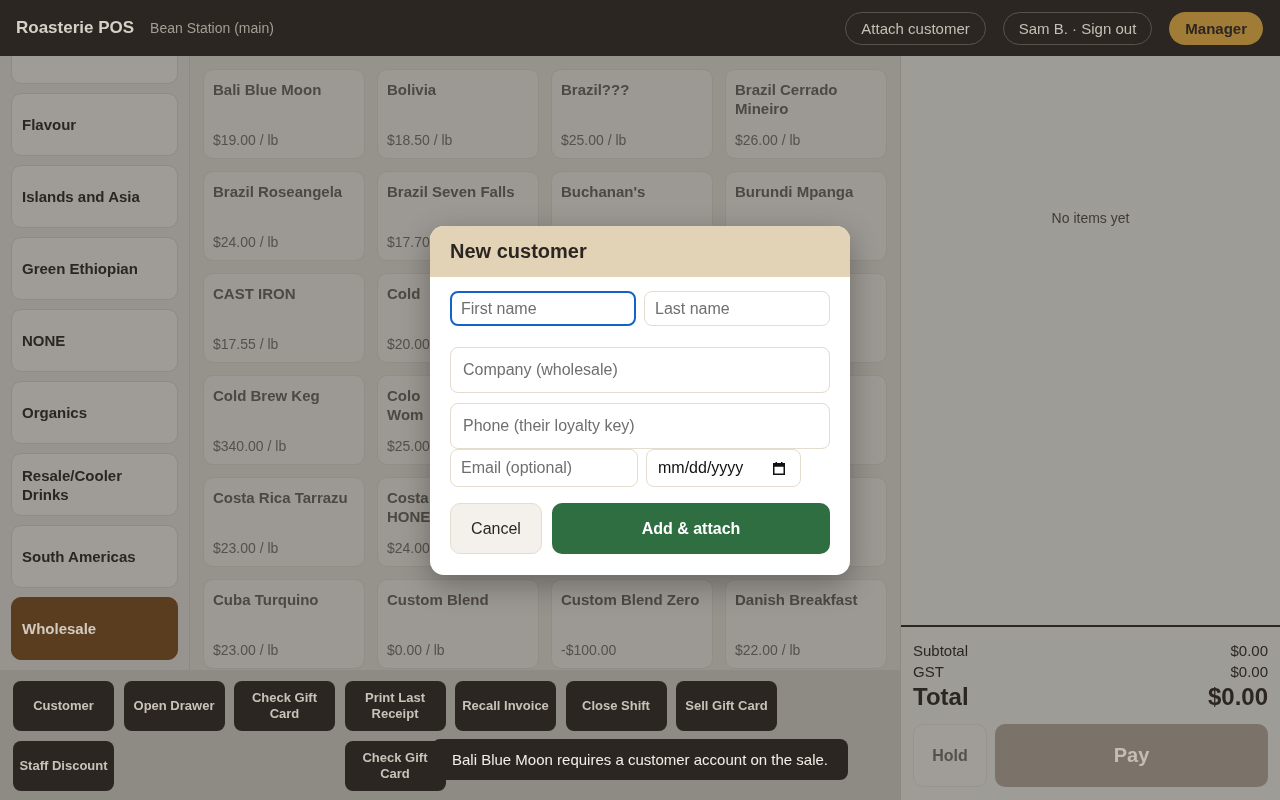 The width and height of the screenshot is (1280, 800). I want to click on product-name: CAST IRON, so click(254, 293).